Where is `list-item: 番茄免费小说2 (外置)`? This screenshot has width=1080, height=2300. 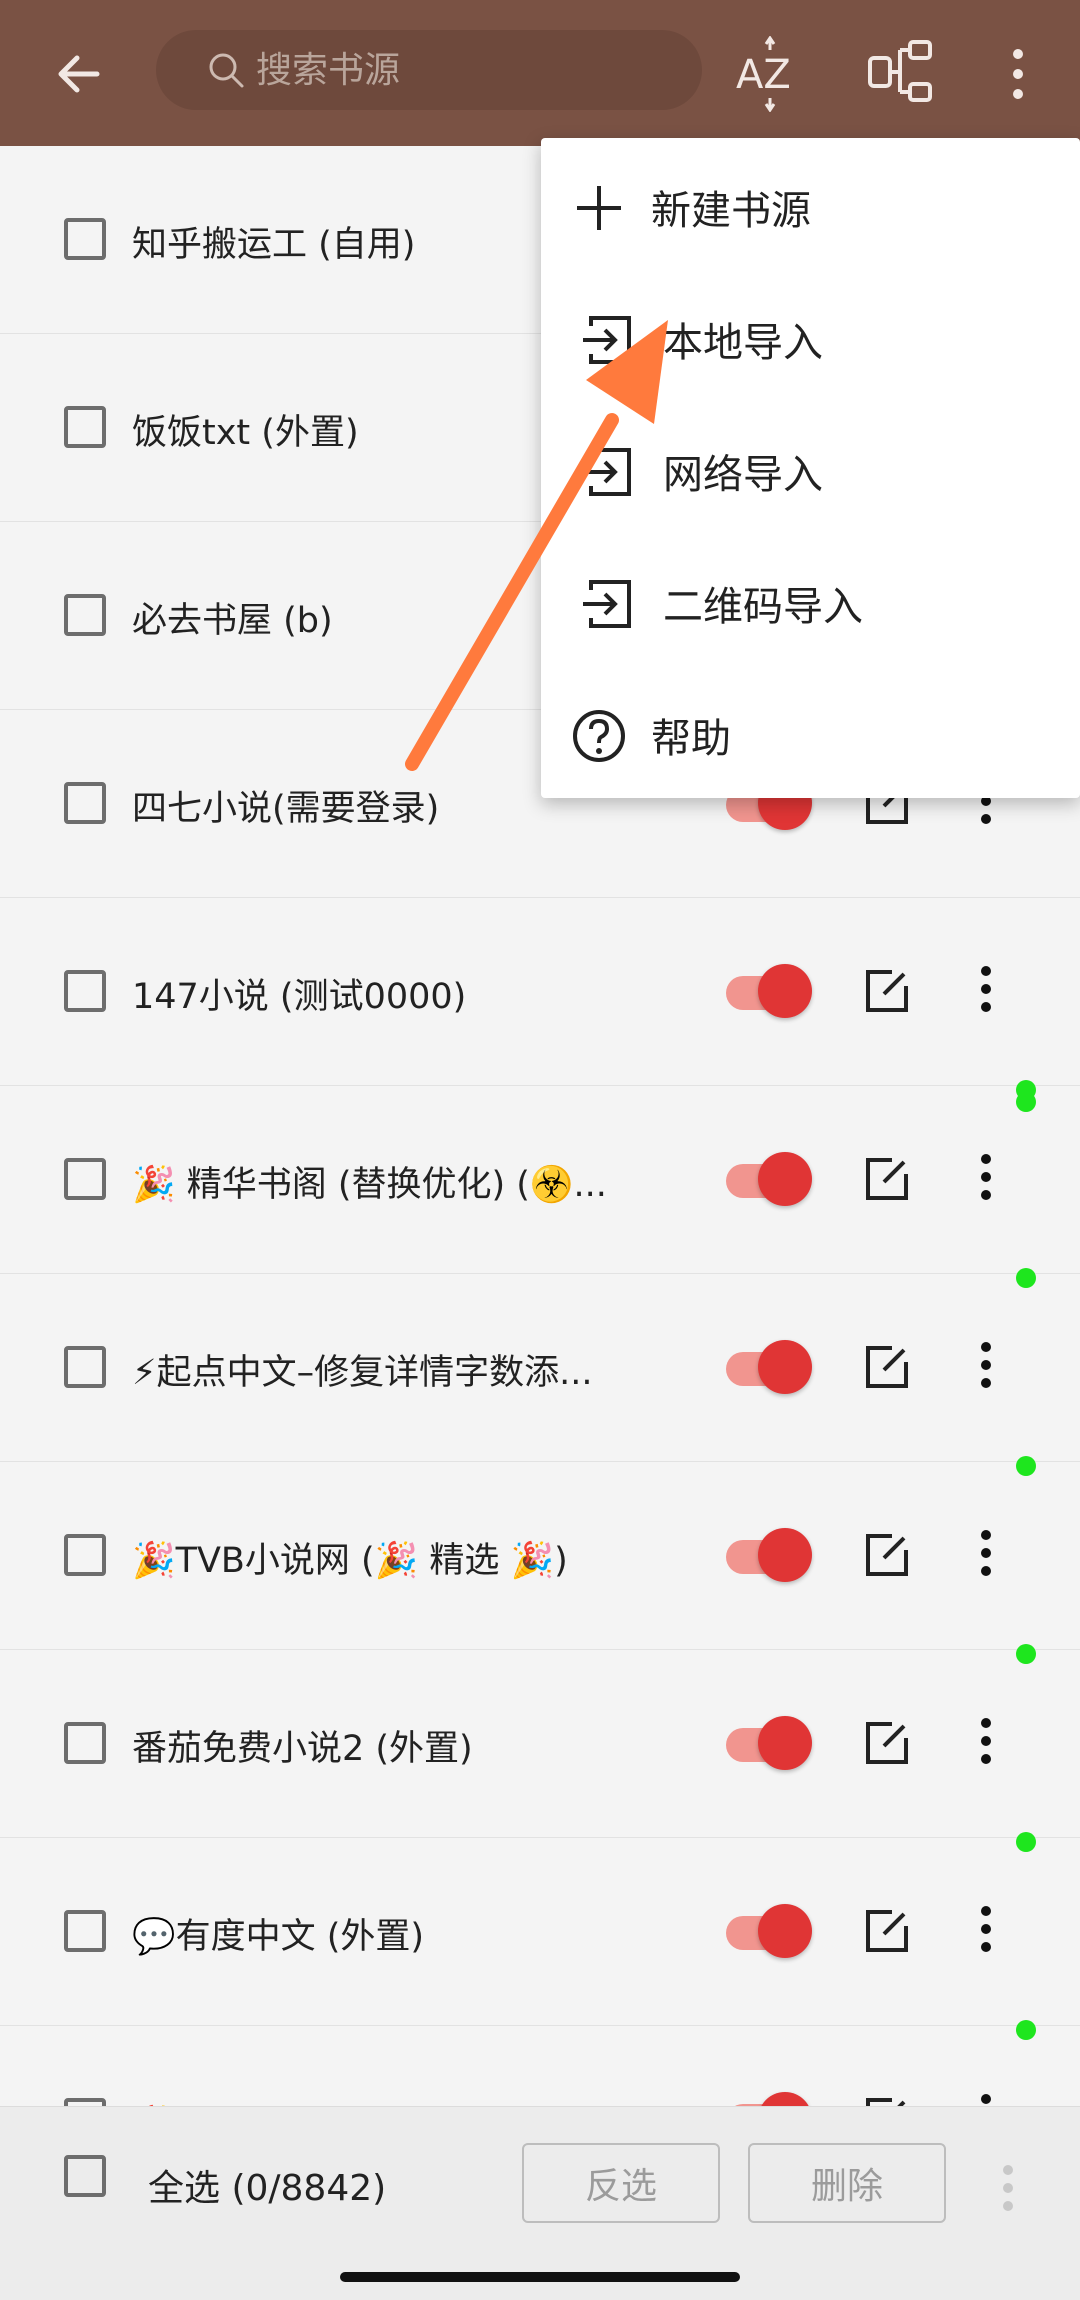 list-item: 番茄免费小说2 (外置) is located at coordinates (540, 1741).